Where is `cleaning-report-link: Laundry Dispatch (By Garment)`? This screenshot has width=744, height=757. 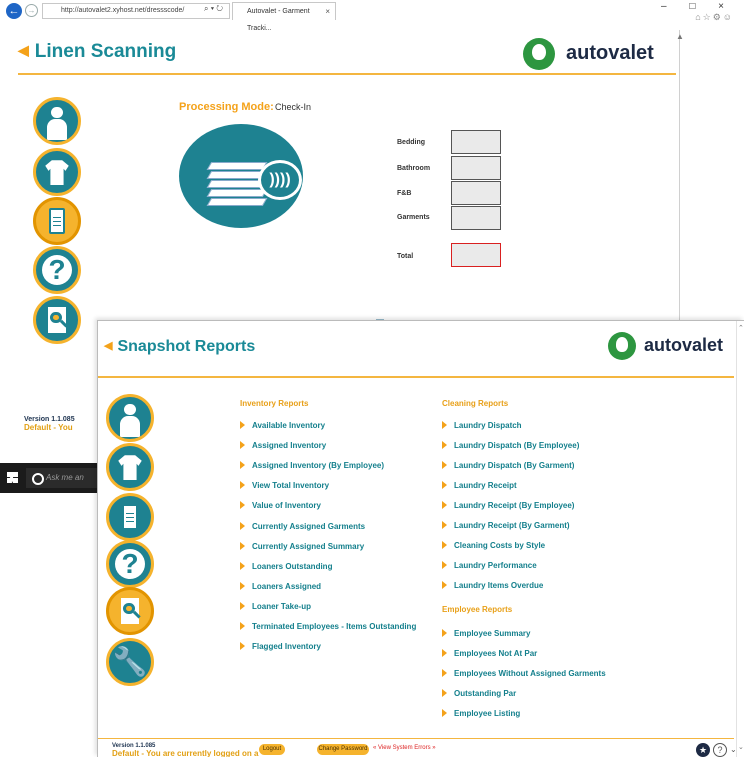 cleaning-report-link: Laundry Dispatch (By Garment) is located at coordinates (508, 465).